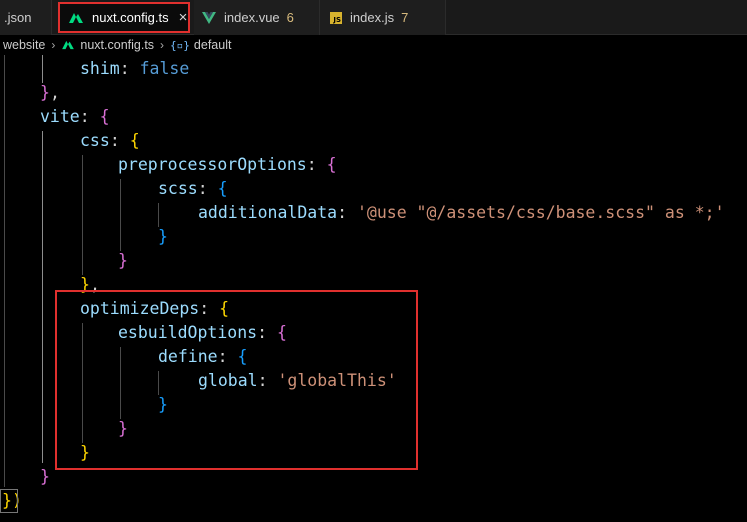  I want to click on symbol-object-icon: {▫}, so click(180, 45).